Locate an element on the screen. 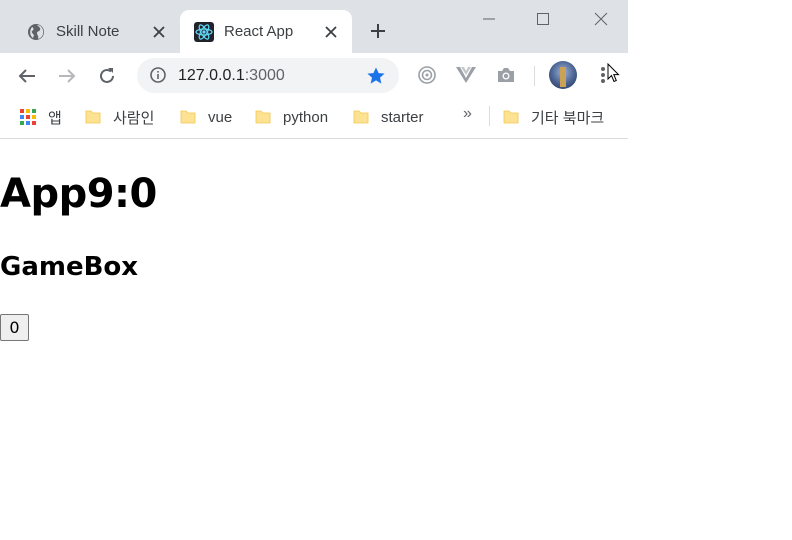 The image size is (792, 540). back-button is located at coordinates (27, 76).